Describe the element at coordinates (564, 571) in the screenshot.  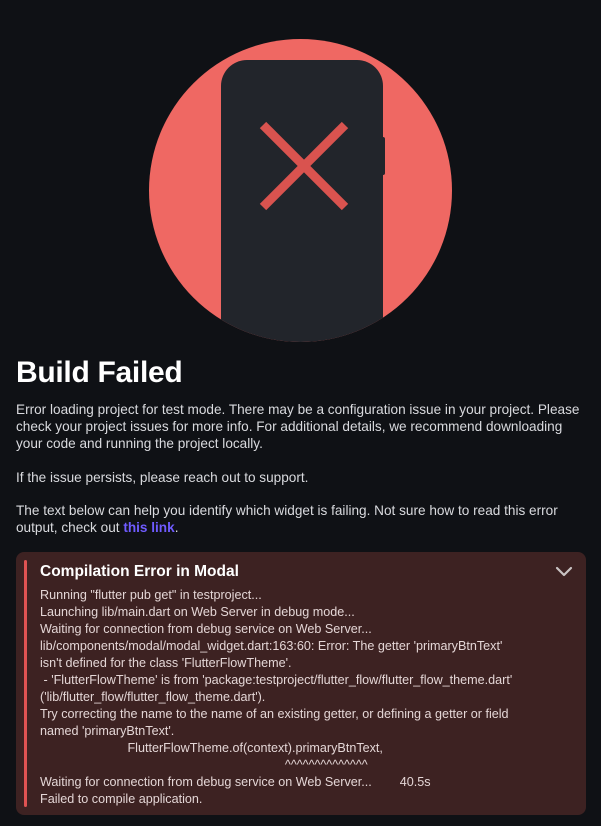
I see `chevron-down-icon` at that location.